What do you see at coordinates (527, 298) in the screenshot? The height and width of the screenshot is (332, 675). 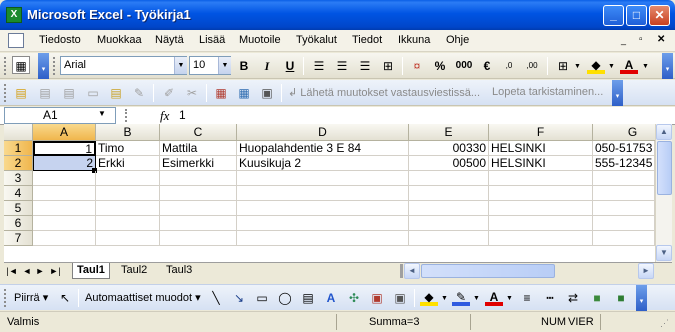 I see `line-style-icon: ≡` at bounding box center [527, 298].